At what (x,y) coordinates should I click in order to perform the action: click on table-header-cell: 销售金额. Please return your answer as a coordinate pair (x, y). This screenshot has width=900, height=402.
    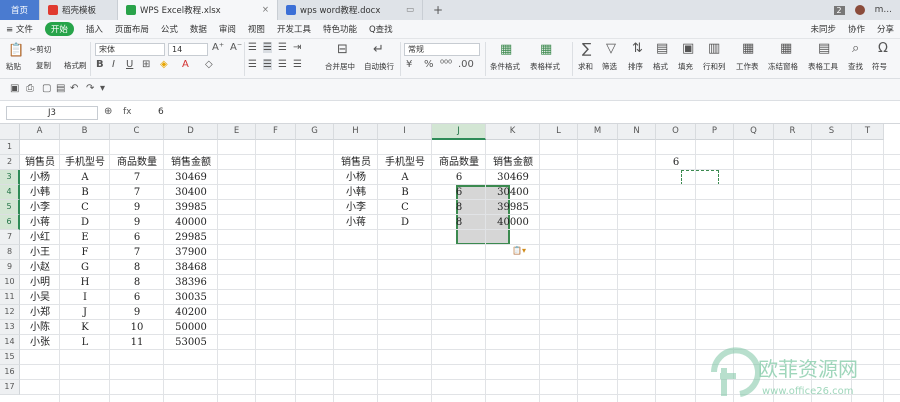
    Looking at the image, I should click on (513, 162).